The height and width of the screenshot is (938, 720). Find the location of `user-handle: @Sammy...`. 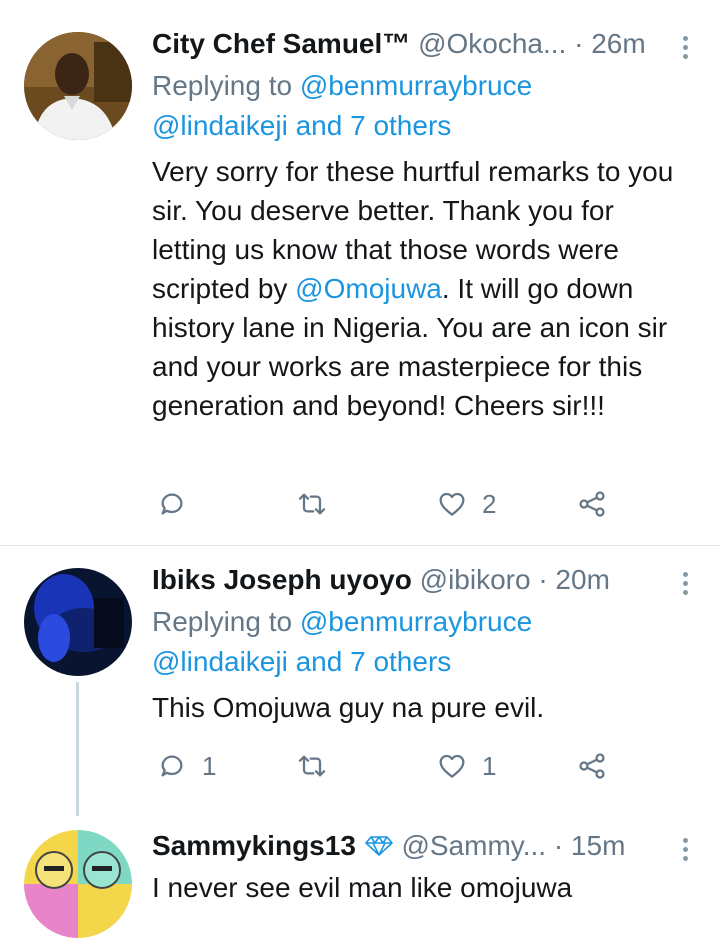

user-handle: @Sammy... is located at coordinates (473, 845).